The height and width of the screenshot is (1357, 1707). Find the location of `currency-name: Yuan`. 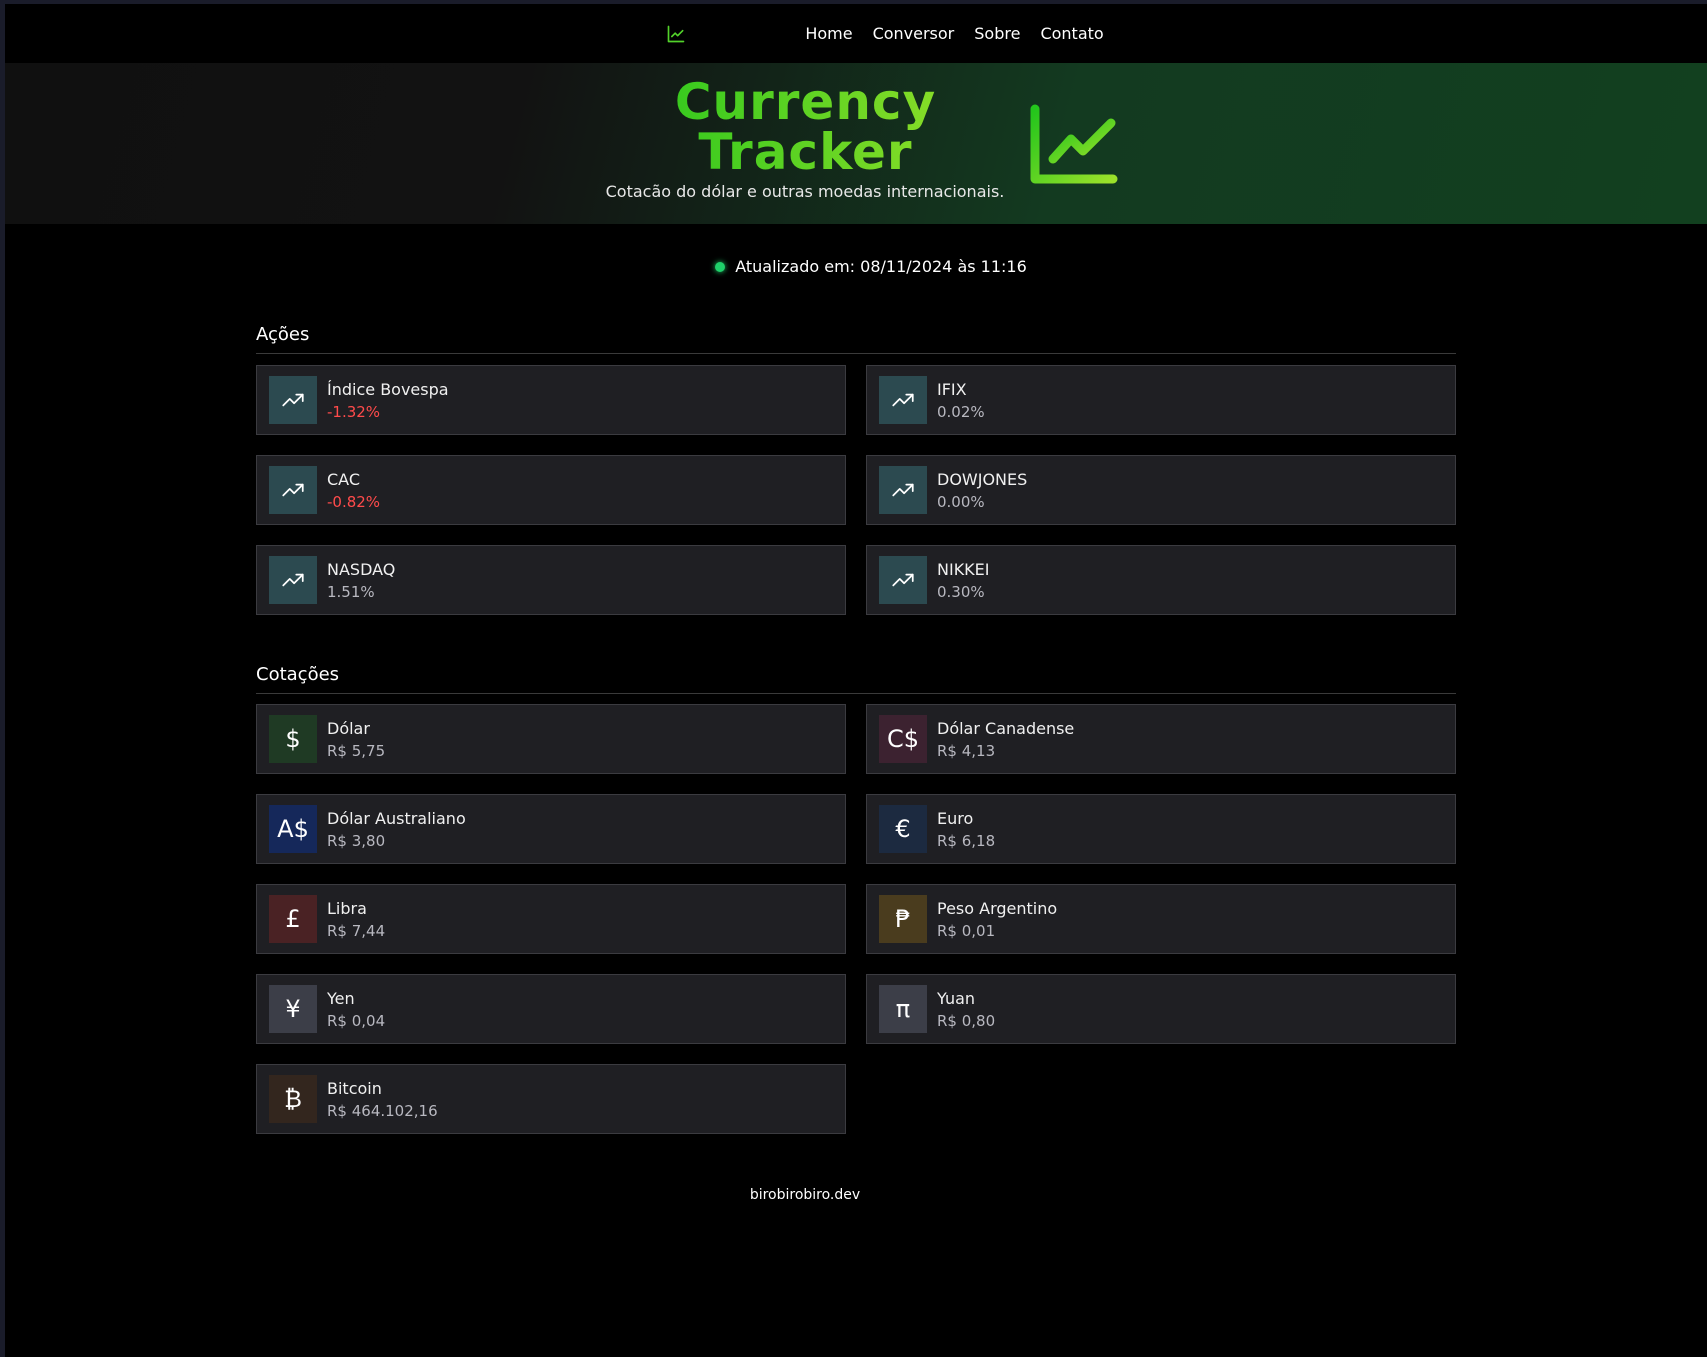

currency-name: Yuan is located at coordinates (956, 998).